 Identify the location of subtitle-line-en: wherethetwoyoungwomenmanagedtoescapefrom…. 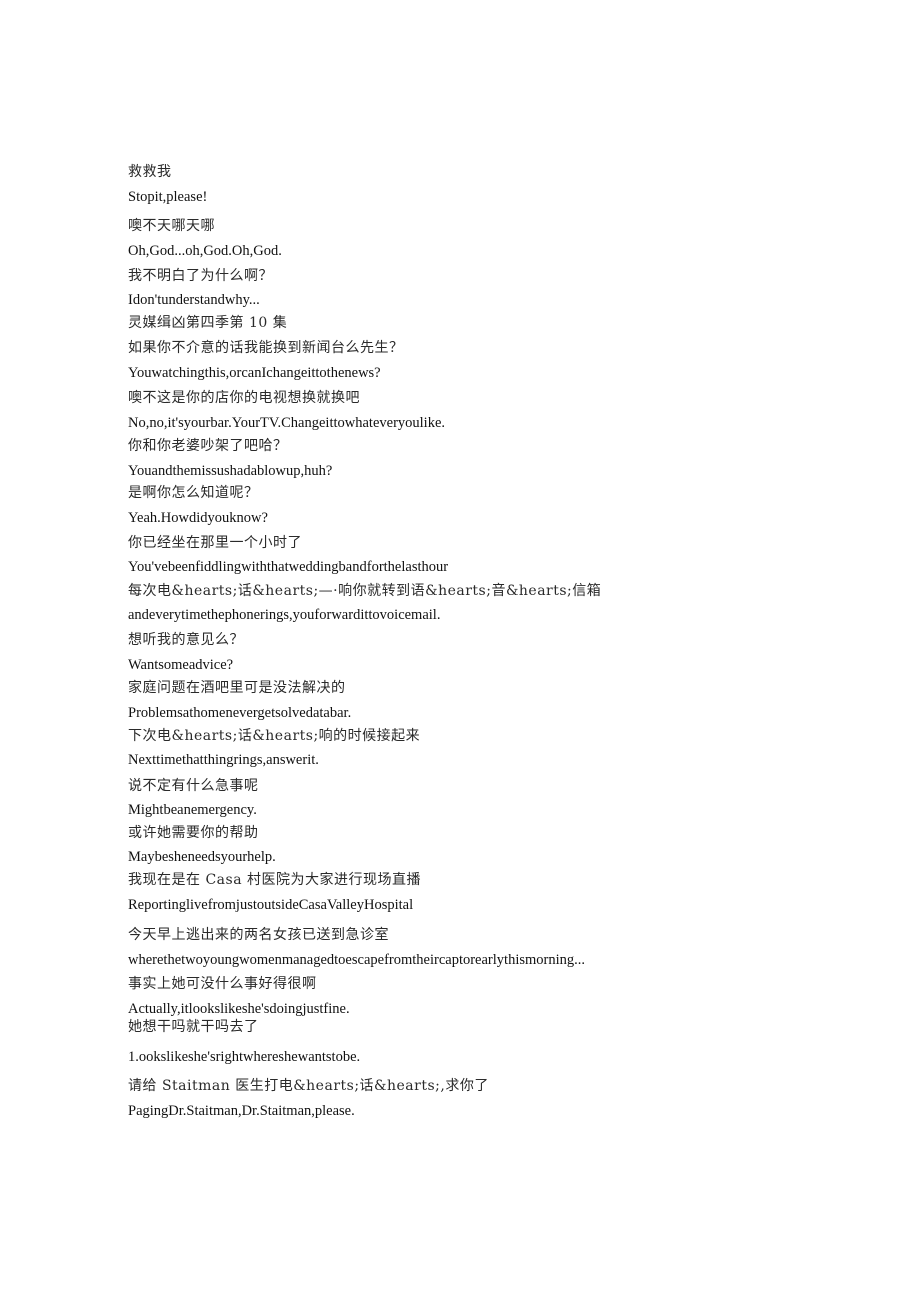
(356, 960).